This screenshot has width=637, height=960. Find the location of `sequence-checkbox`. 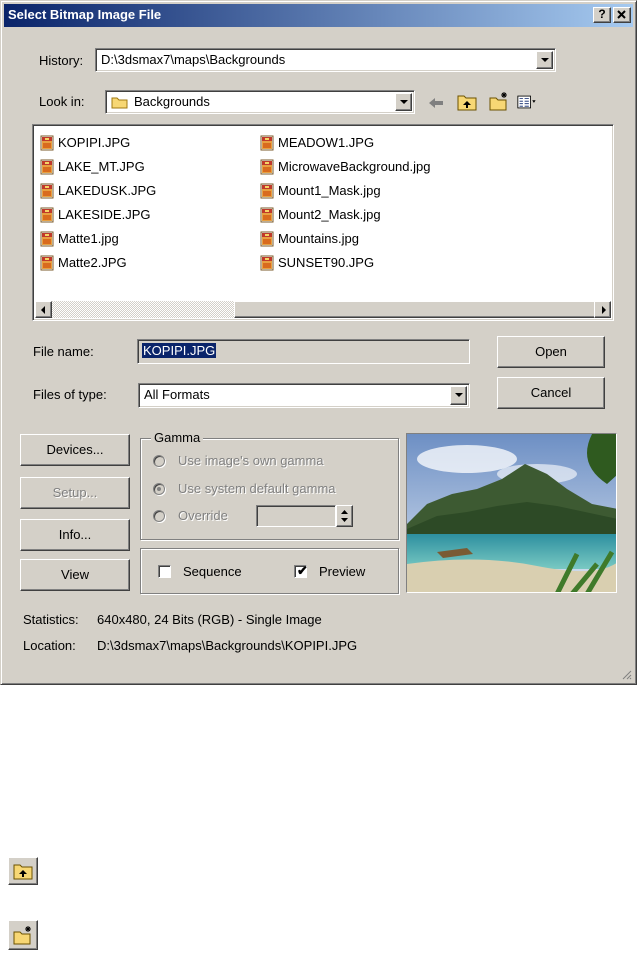

sequence-checkbox is located at coordinates (164, 571).